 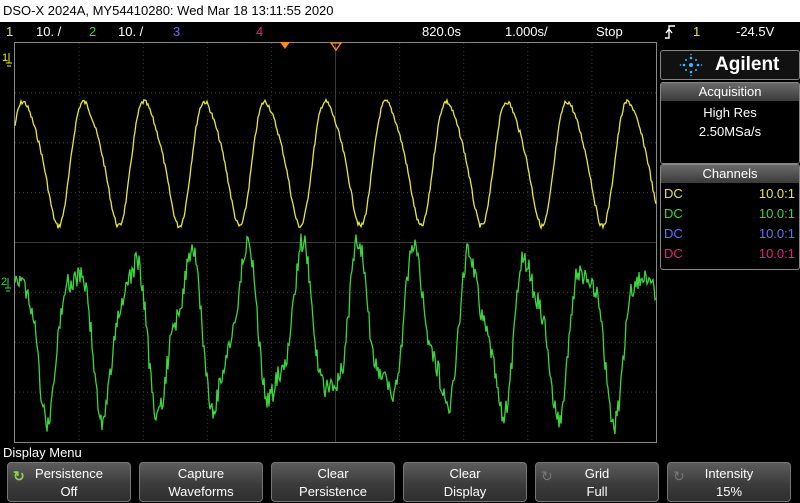 What do you see at coordinates (441, 32) in the screenshot?
I see `trigger-delay: 820.0s` at bounding box center [441, 32].